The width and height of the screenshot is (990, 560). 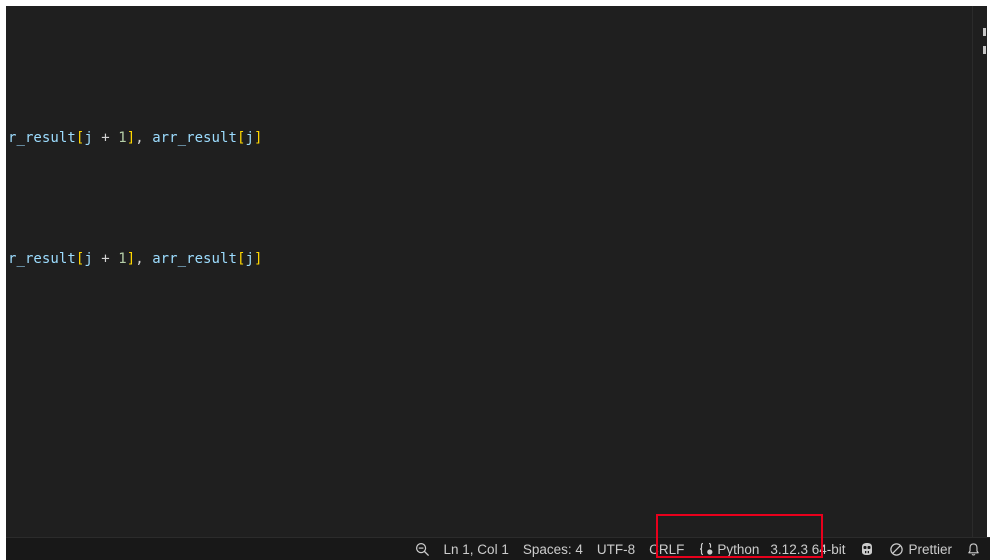 What do you see at coordinates (738, 549) in the screenshot?
I see `language-label: Python` at bounding box center [738, 549].